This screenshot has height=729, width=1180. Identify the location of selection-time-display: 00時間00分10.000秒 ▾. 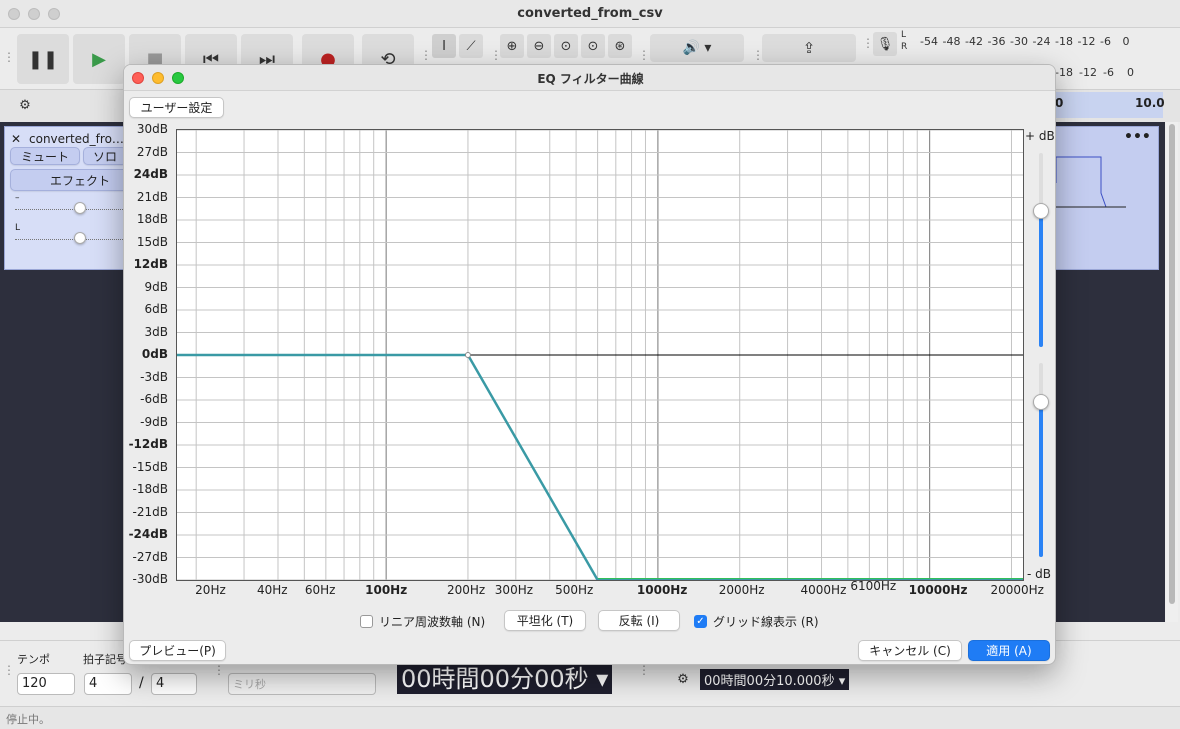
(775, 679).